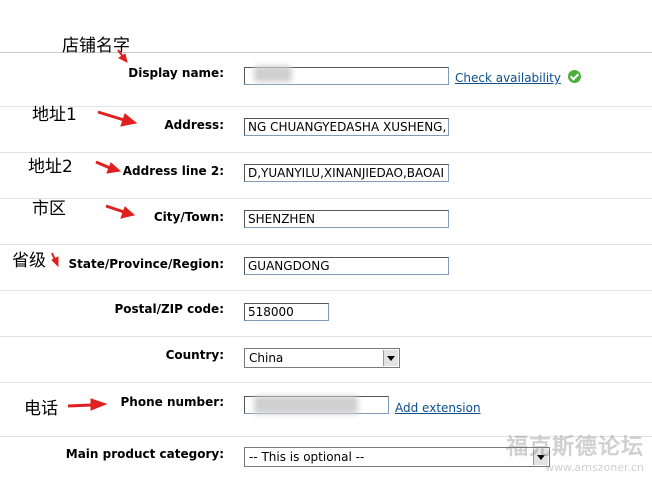 The width and height of the screenshot is (652, 480). I want to click on category-label: Main product category:, so click(144, 454).